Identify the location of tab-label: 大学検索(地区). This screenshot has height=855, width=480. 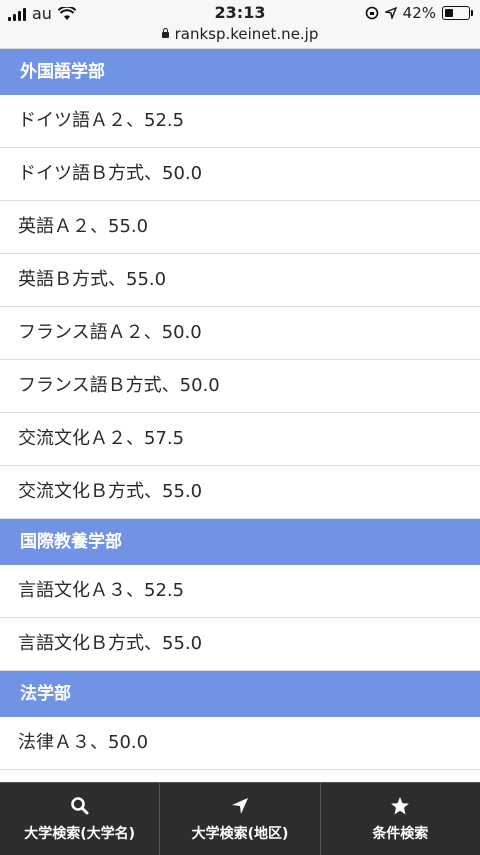
(240, 834).